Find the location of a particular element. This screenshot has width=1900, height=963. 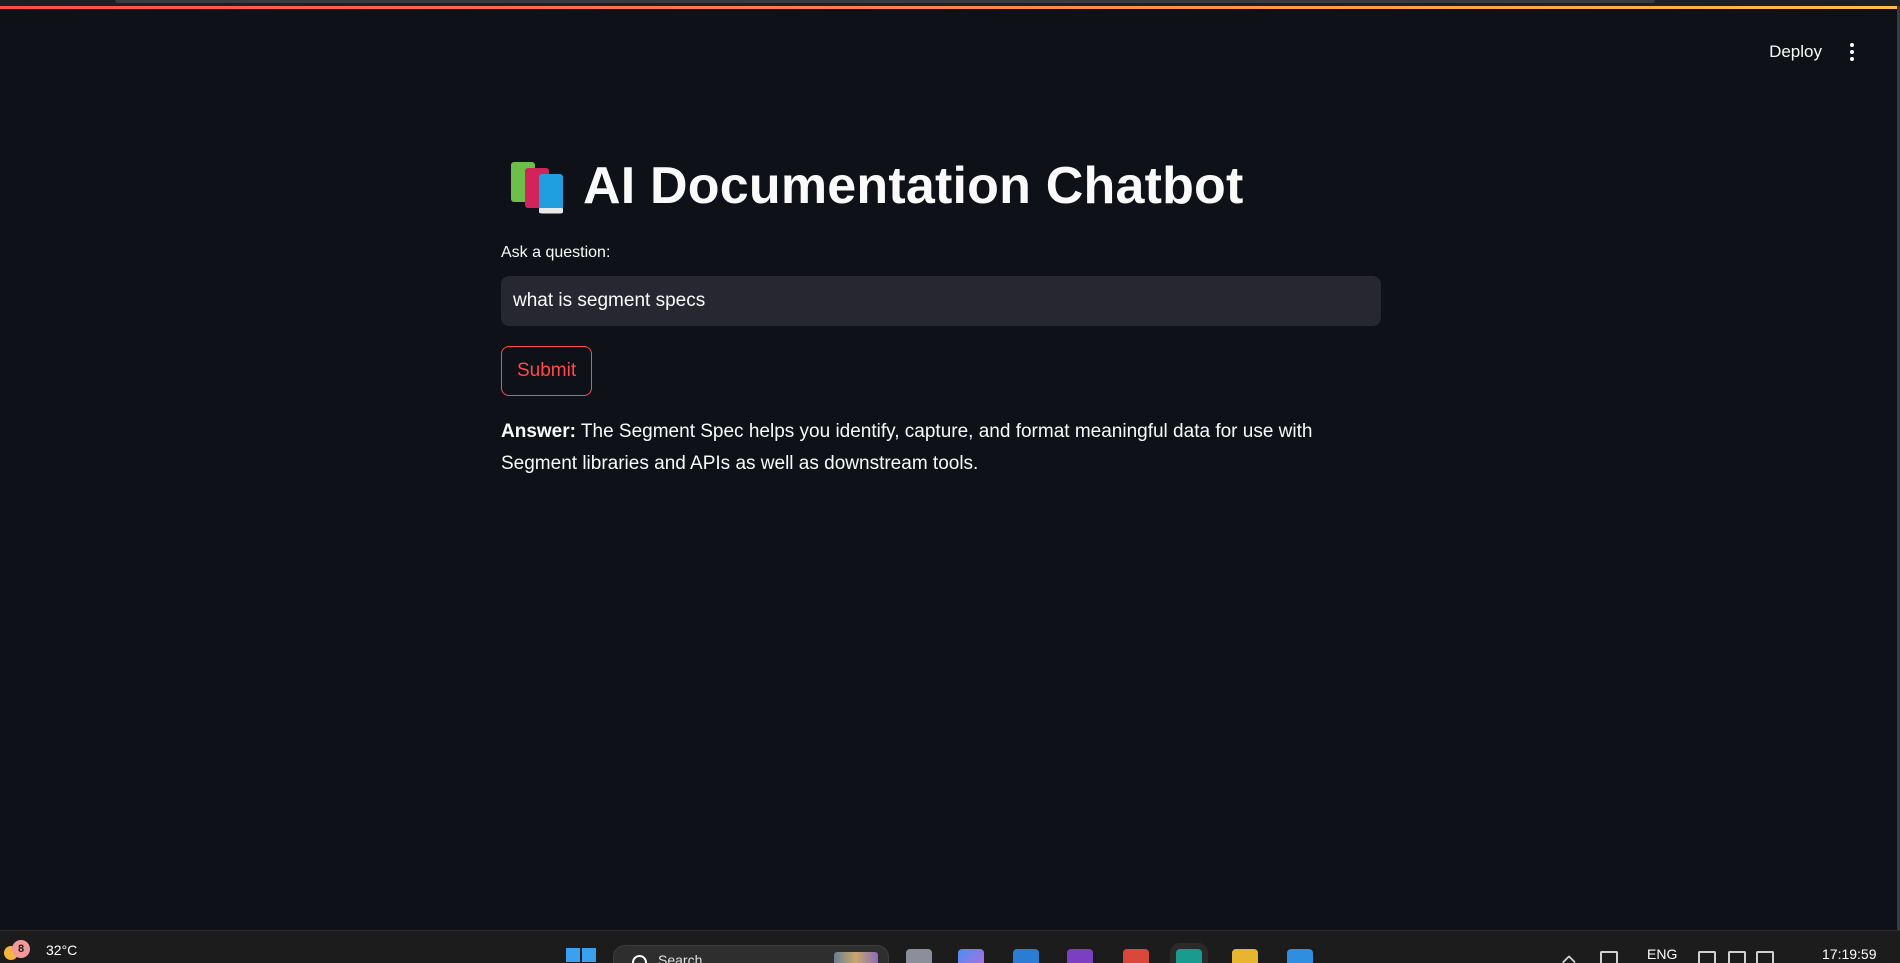

vscode-icon is located at coordinates (1300, 956).